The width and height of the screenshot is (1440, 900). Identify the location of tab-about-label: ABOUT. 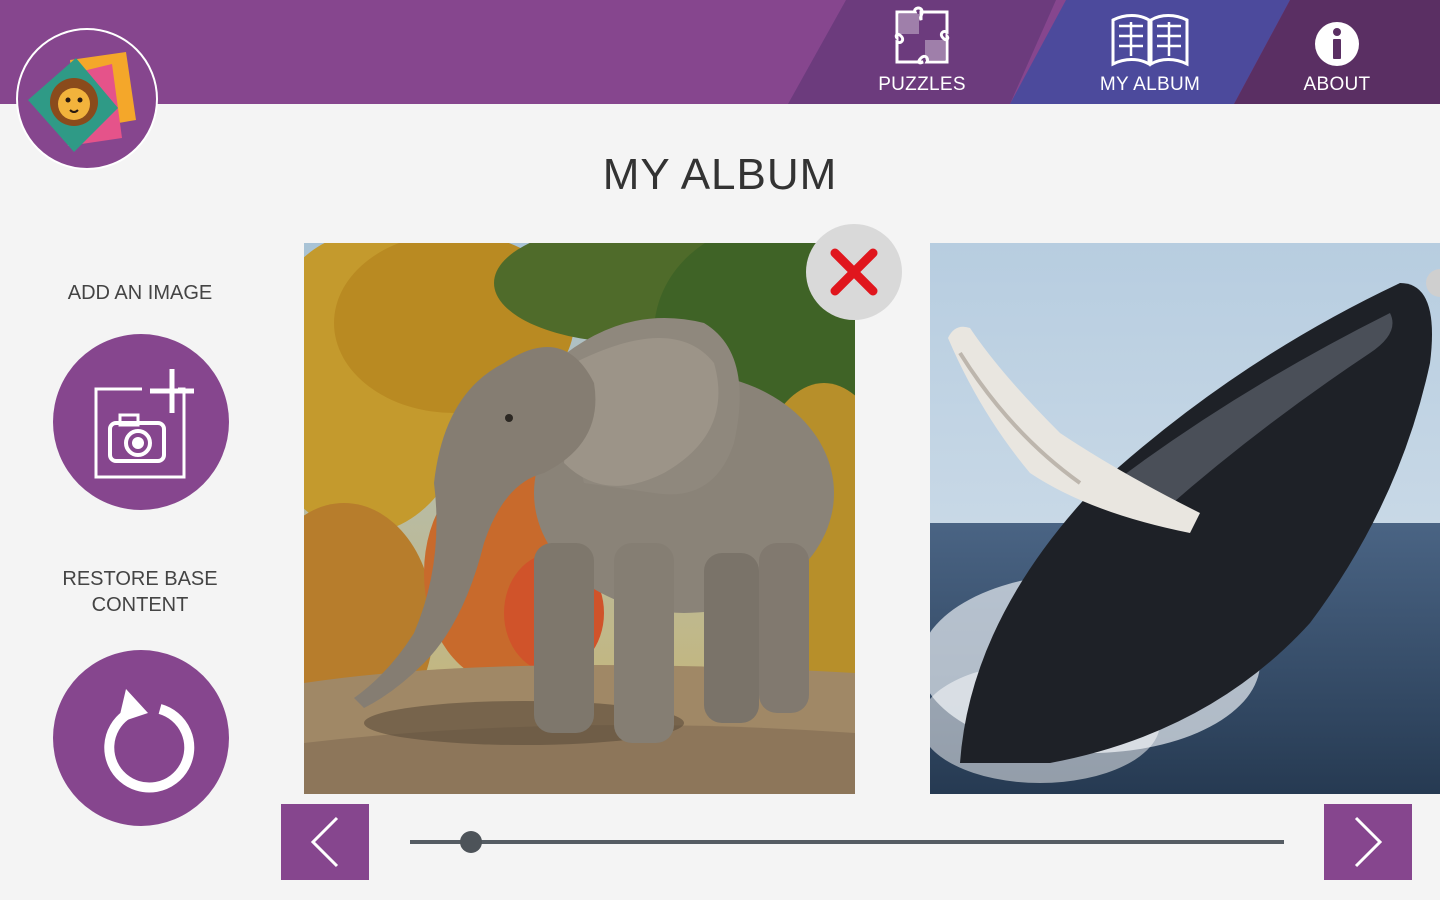
(1337, 84).